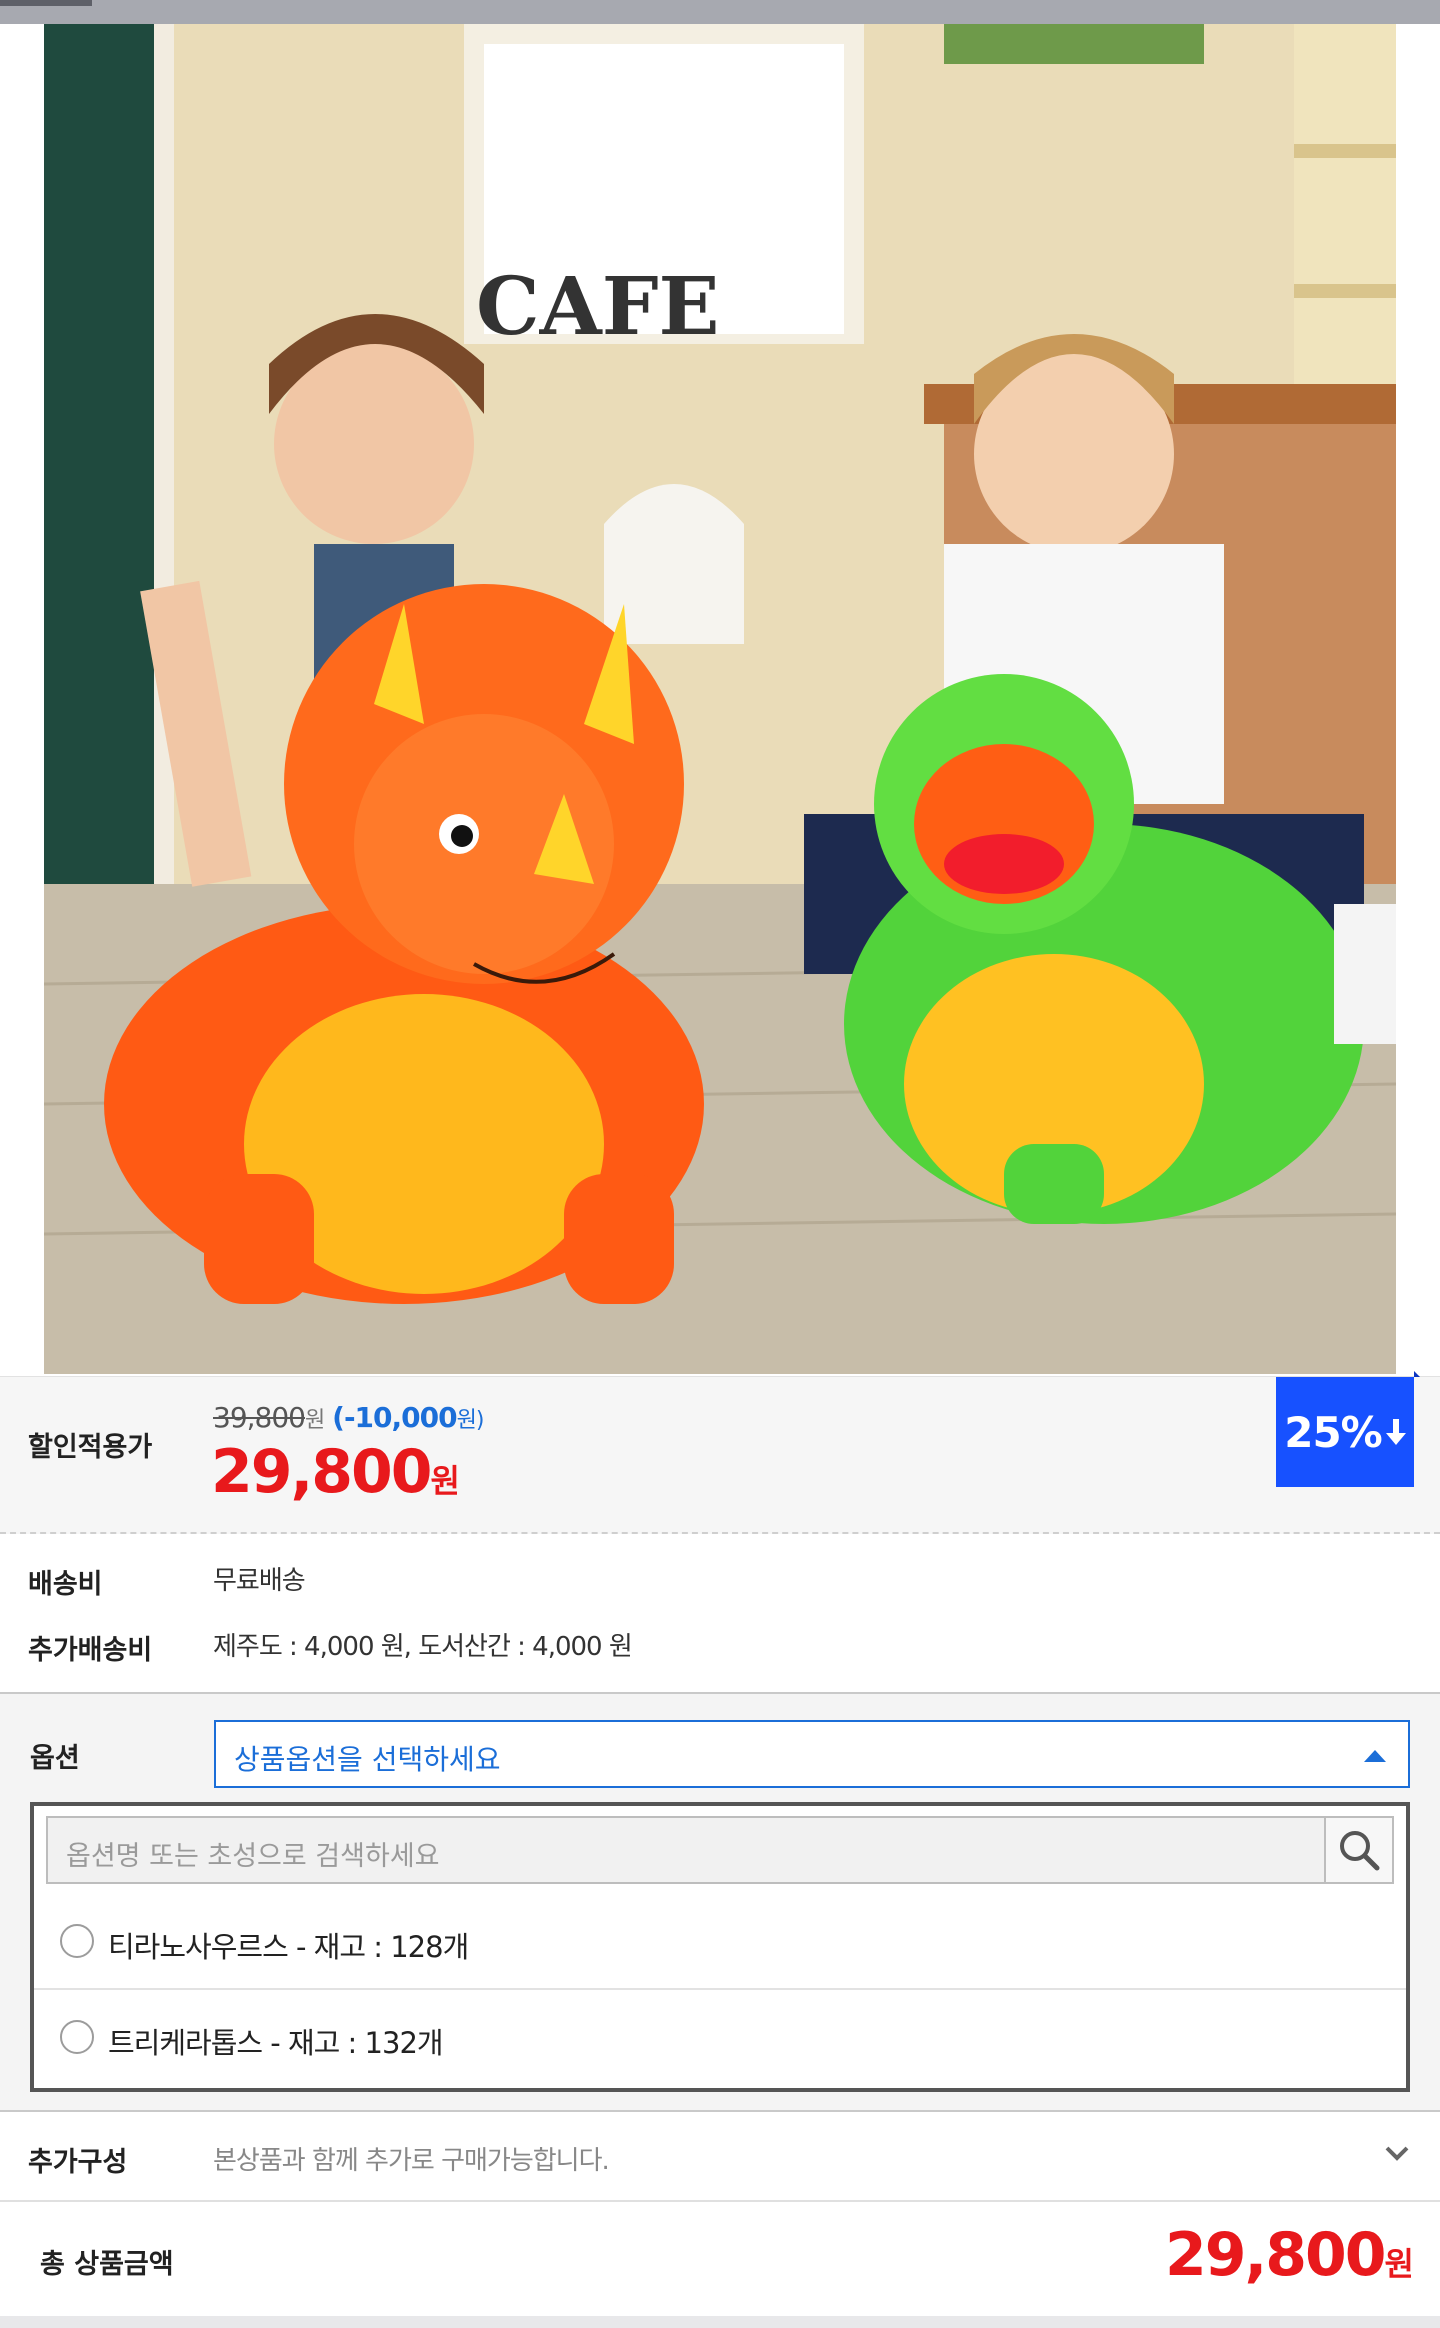 Image resolution: width=1440 pixels, height=2328 pixels. Describe the element at coordinates (314, 1420) in the screenshot. I see `original-price-unit: 원` at that location.